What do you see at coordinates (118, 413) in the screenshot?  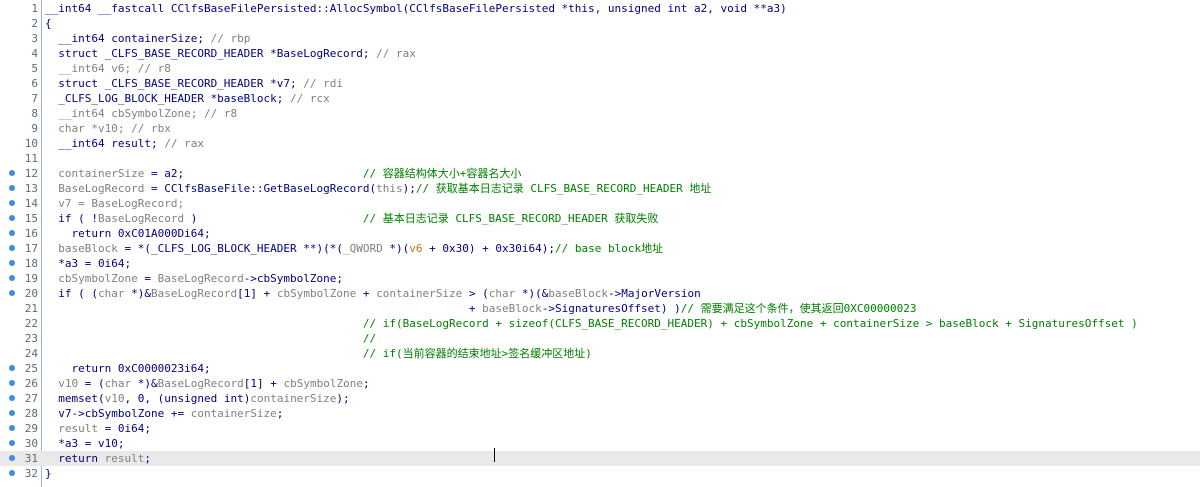 I see `code-token: v7->cbSymbolZone +=` at bounding box center [118, 413].